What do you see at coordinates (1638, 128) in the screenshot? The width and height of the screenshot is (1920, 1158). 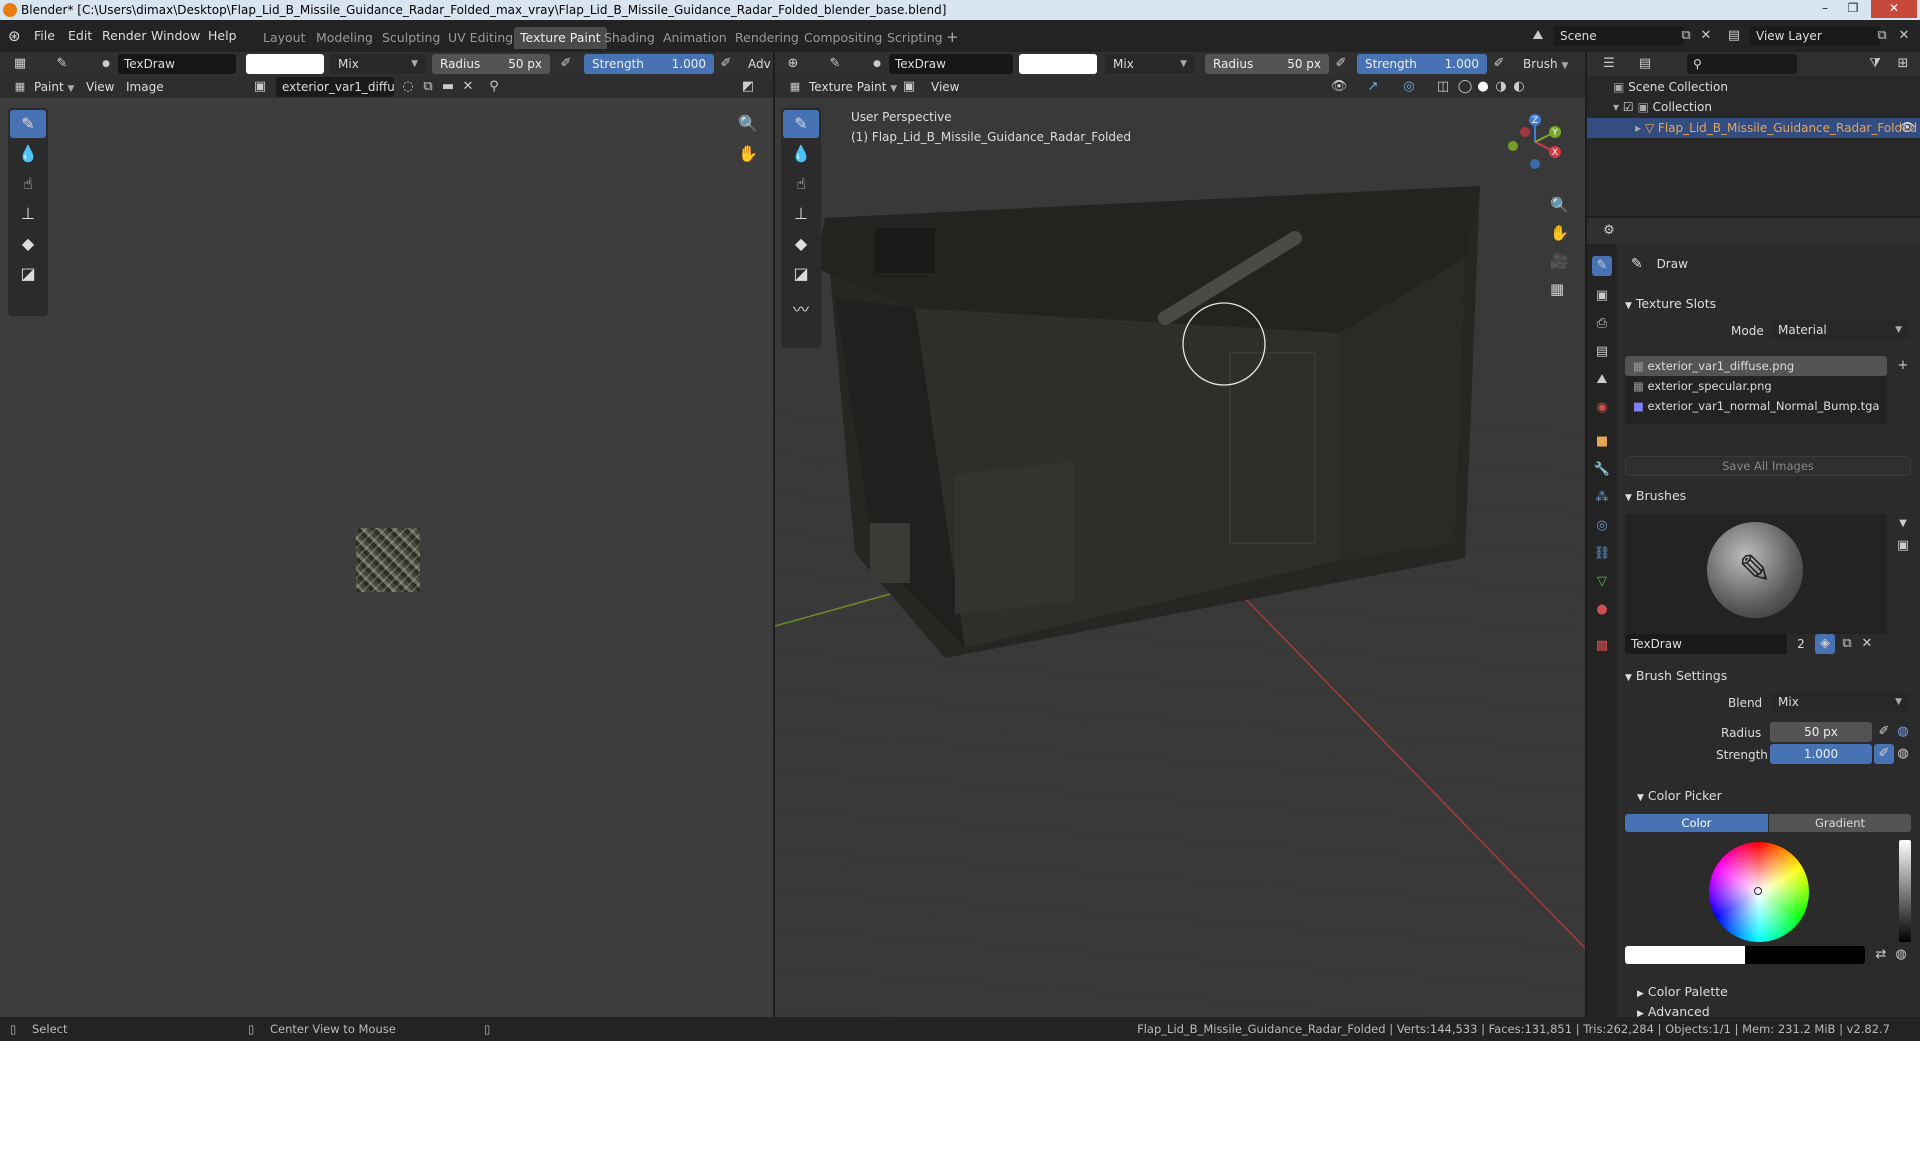 I see `expand-icon: ▸` at bounding box center [1638, 128].